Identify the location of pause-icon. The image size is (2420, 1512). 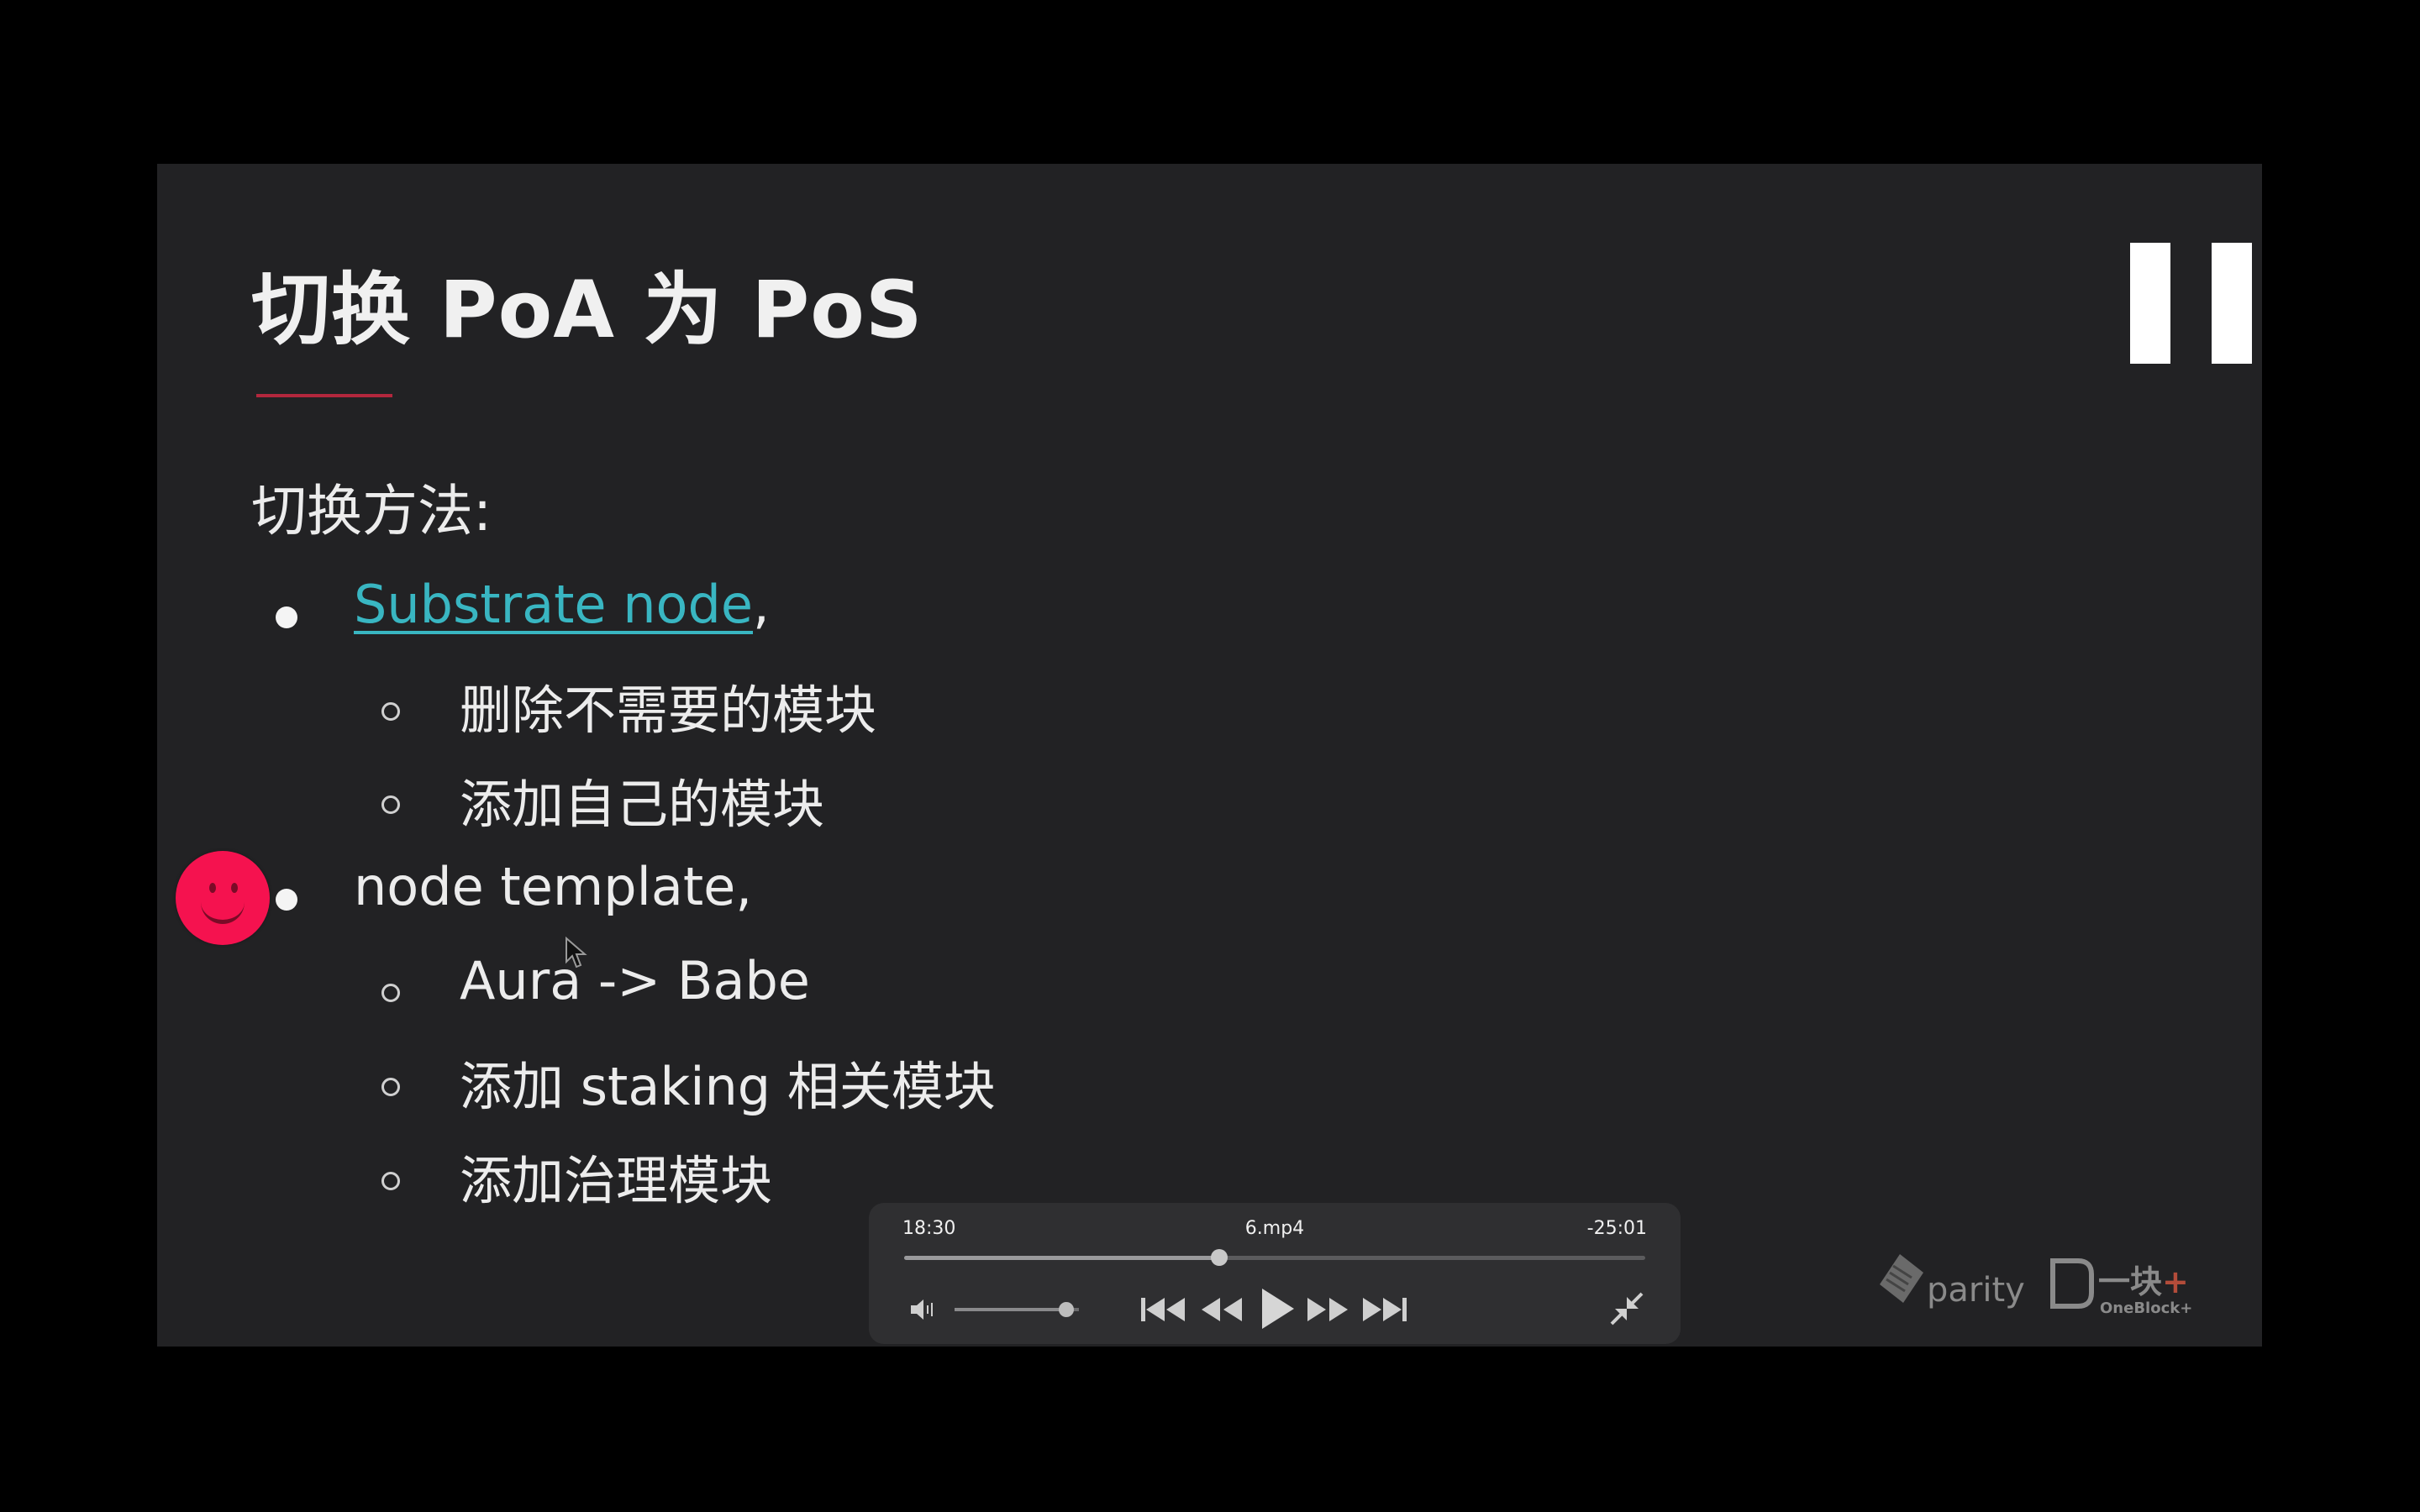
(2150, 303).